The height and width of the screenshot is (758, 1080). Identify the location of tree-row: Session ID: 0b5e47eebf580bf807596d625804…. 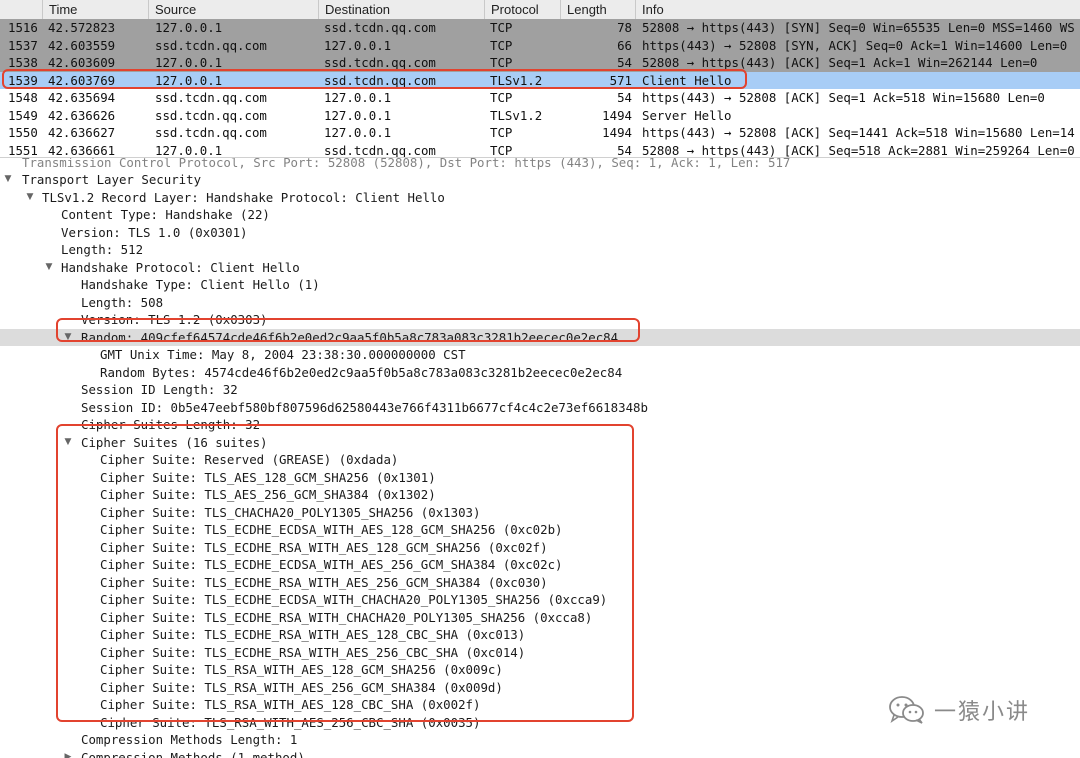
(540, 408).